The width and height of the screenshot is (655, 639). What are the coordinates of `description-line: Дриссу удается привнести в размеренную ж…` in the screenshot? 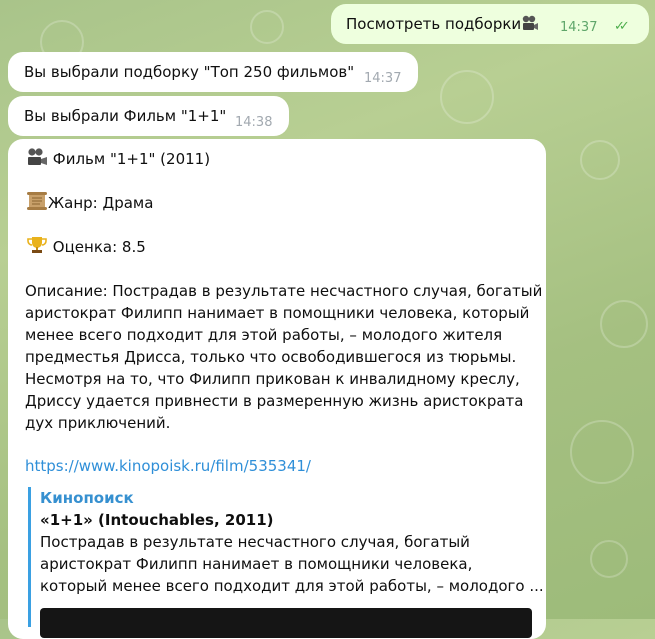 It's located at (274, 401).